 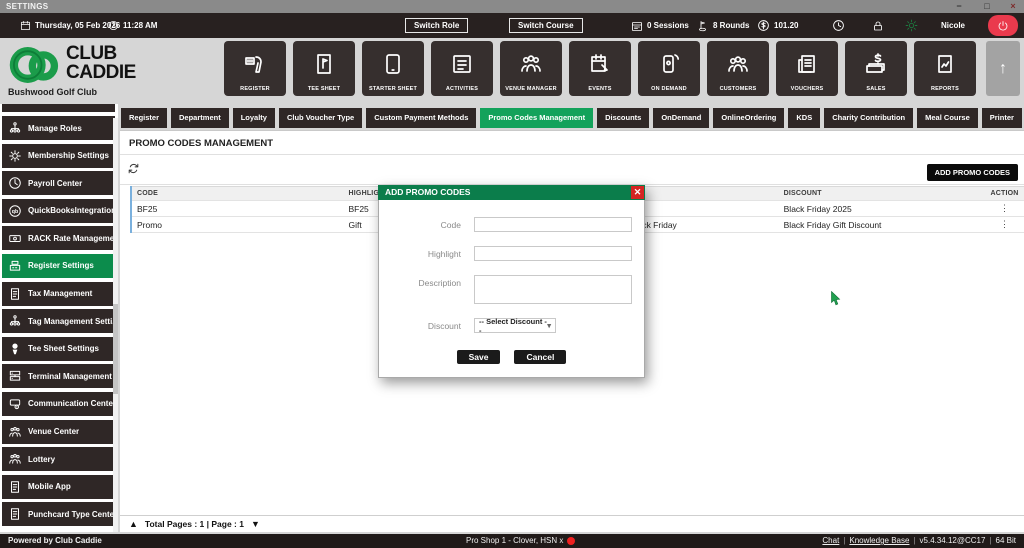 What do you see at coordinates (911, 25) in the screenshot?
I see `settings-button` at bounding box center [911, 25].